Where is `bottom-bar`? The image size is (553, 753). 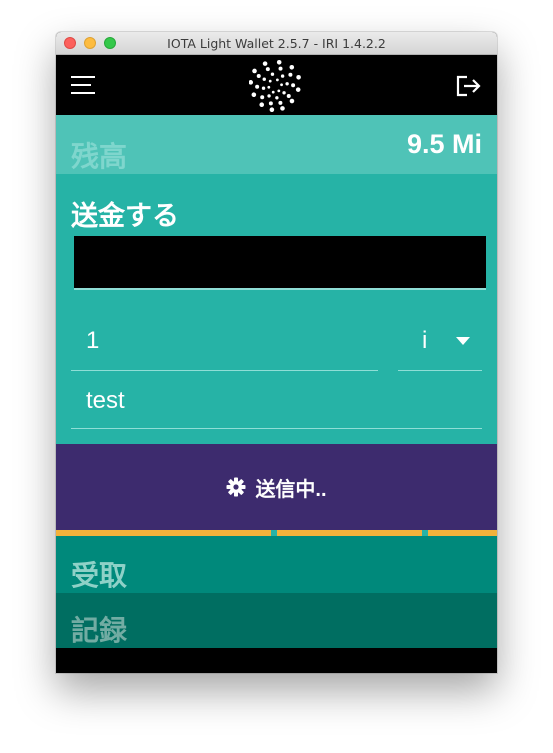 bottom-bar is located at coordinates (276, 660).